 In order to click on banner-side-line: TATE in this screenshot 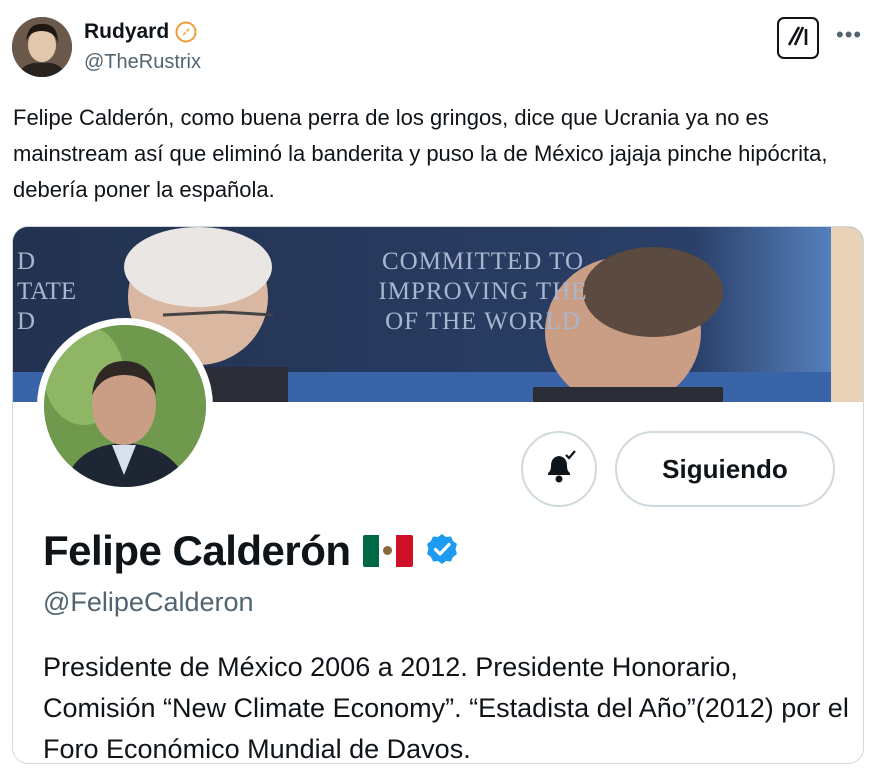, I will do `click(47, 291)`.